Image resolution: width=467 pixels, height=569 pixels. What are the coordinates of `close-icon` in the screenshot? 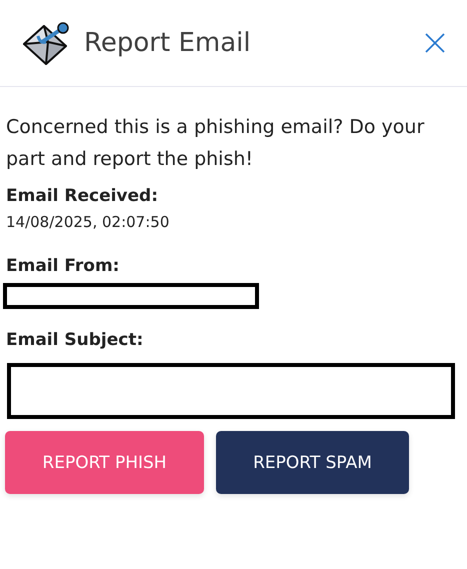 It's located at (435, 43).